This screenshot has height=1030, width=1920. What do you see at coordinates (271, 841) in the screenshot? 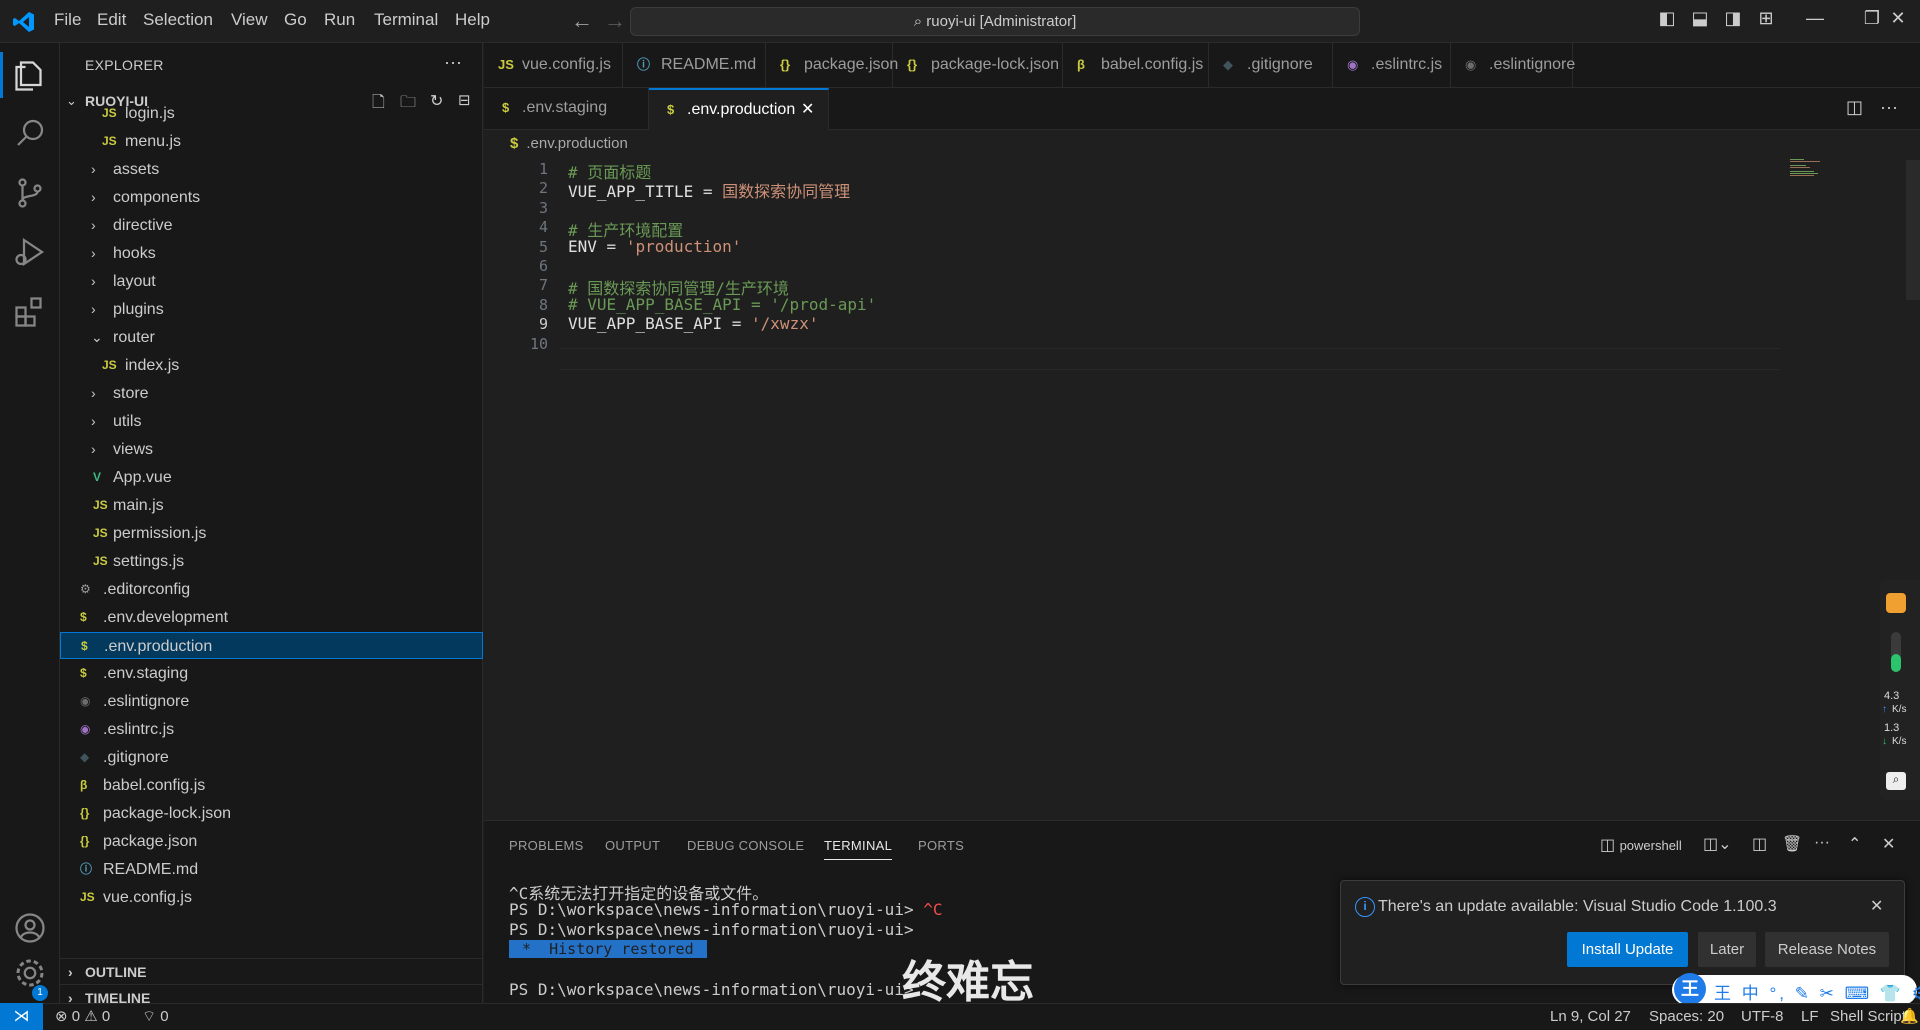
I see `tree-file: {} package.json` at bounding box center [271, 841].